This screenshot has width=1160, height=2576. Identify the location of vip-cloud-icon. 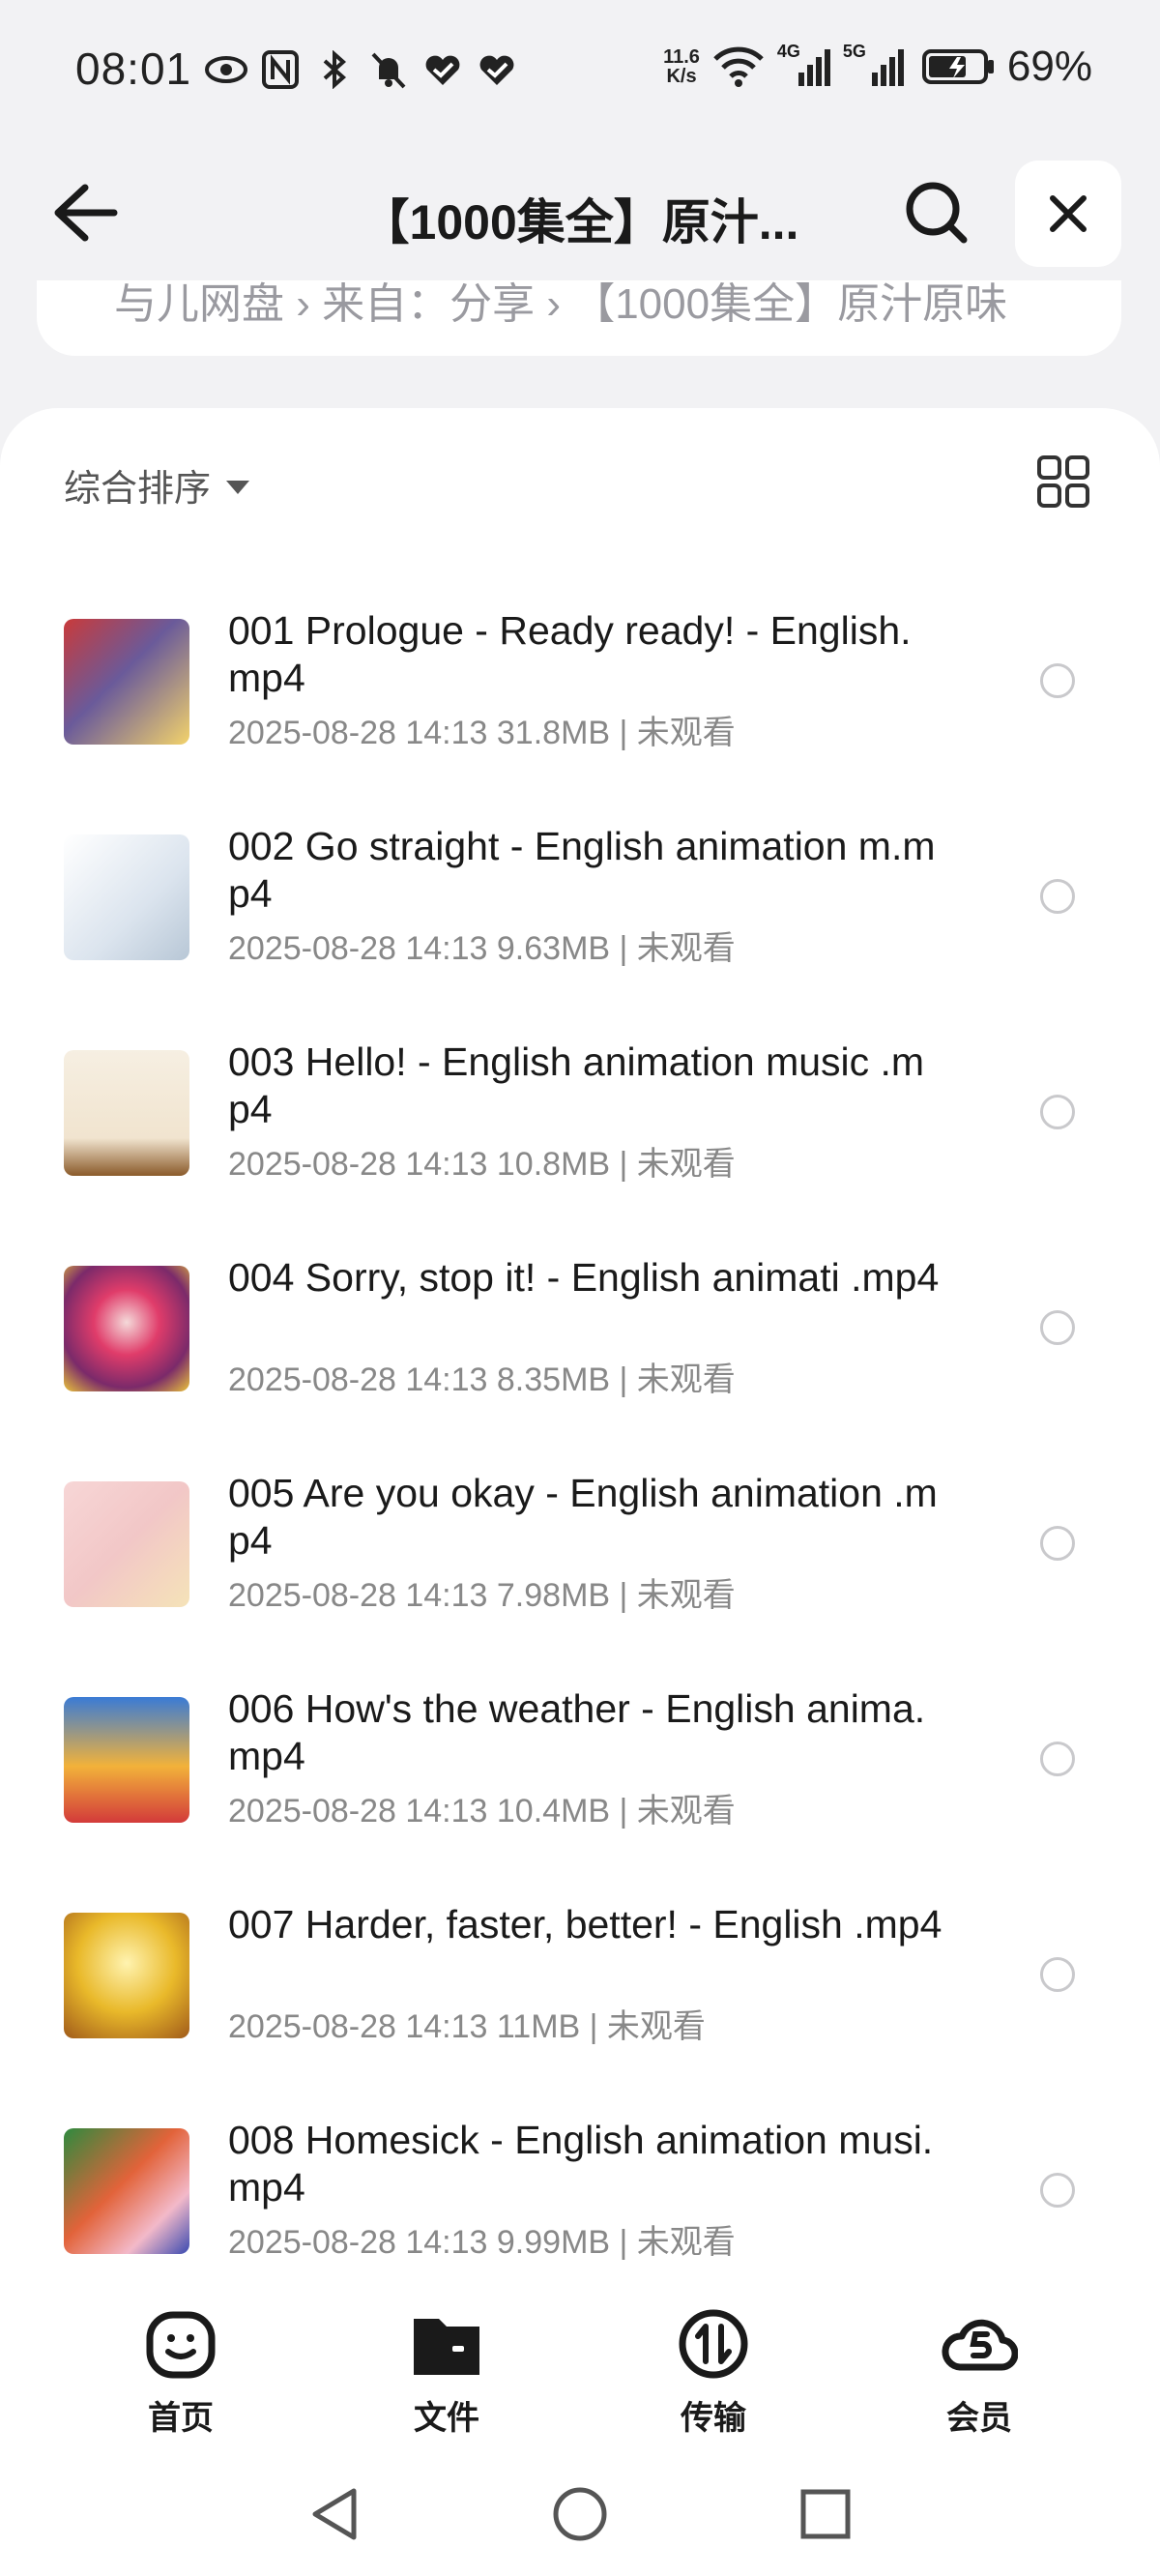
(981, 2345).